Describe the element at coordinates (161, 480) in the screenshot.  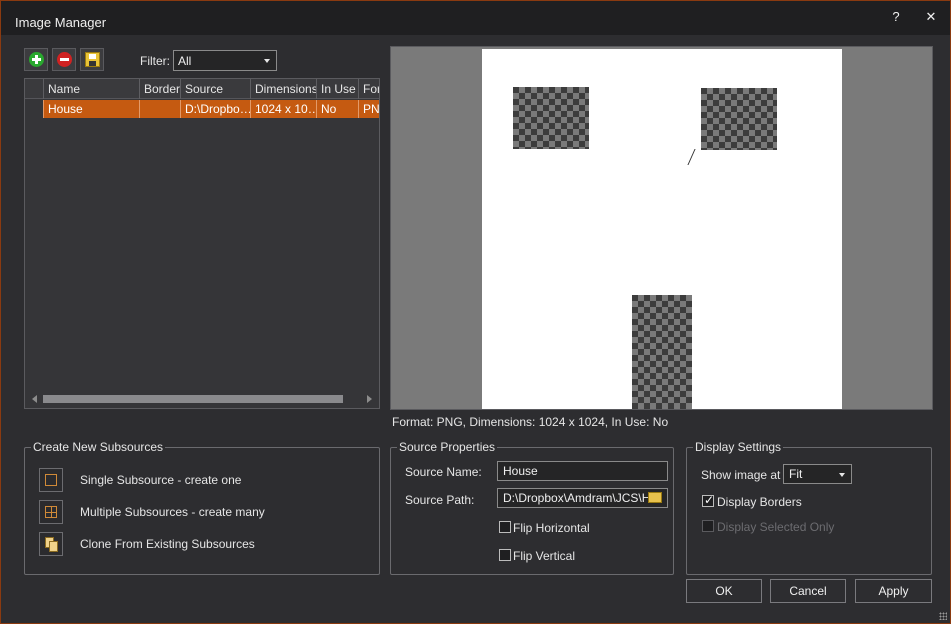
I see `single-subsource-label: Single Subsource - create one` at that location.